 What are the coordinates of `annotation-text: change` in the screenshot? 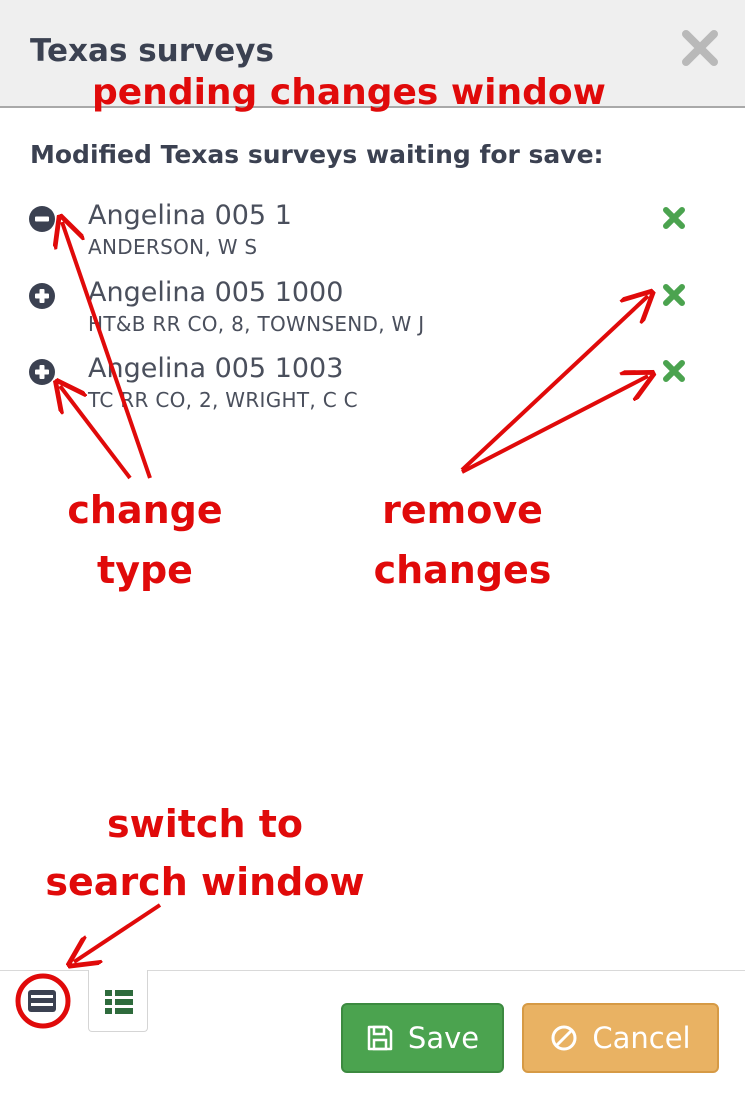 It's located at (145, 510).